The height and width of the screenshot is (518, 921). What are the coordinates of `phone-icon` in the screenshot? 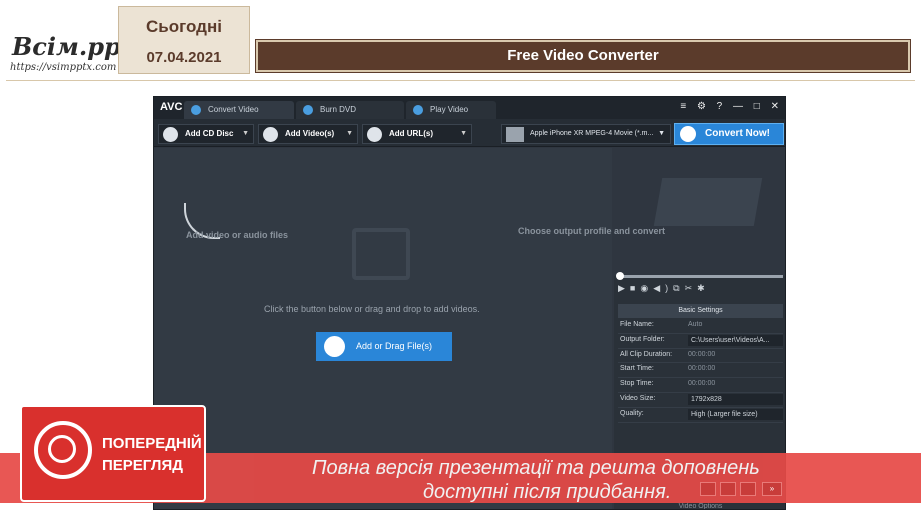 It's located at (515, 134).